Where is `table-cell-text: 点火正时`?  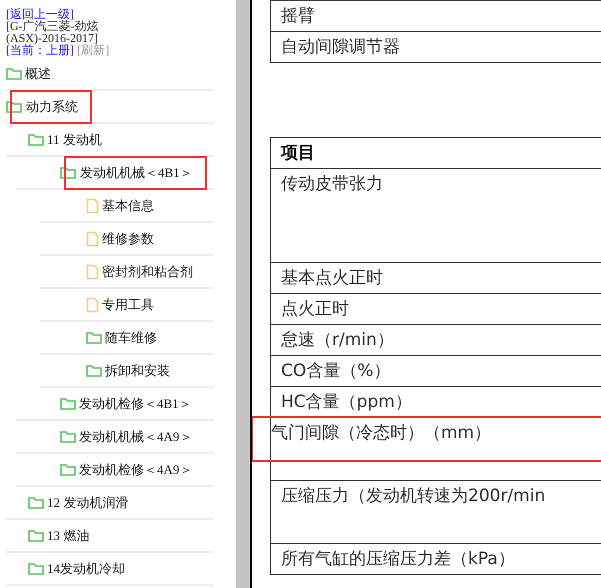 table-cell-text: 点火正时 is located at coordinates (315, 309).